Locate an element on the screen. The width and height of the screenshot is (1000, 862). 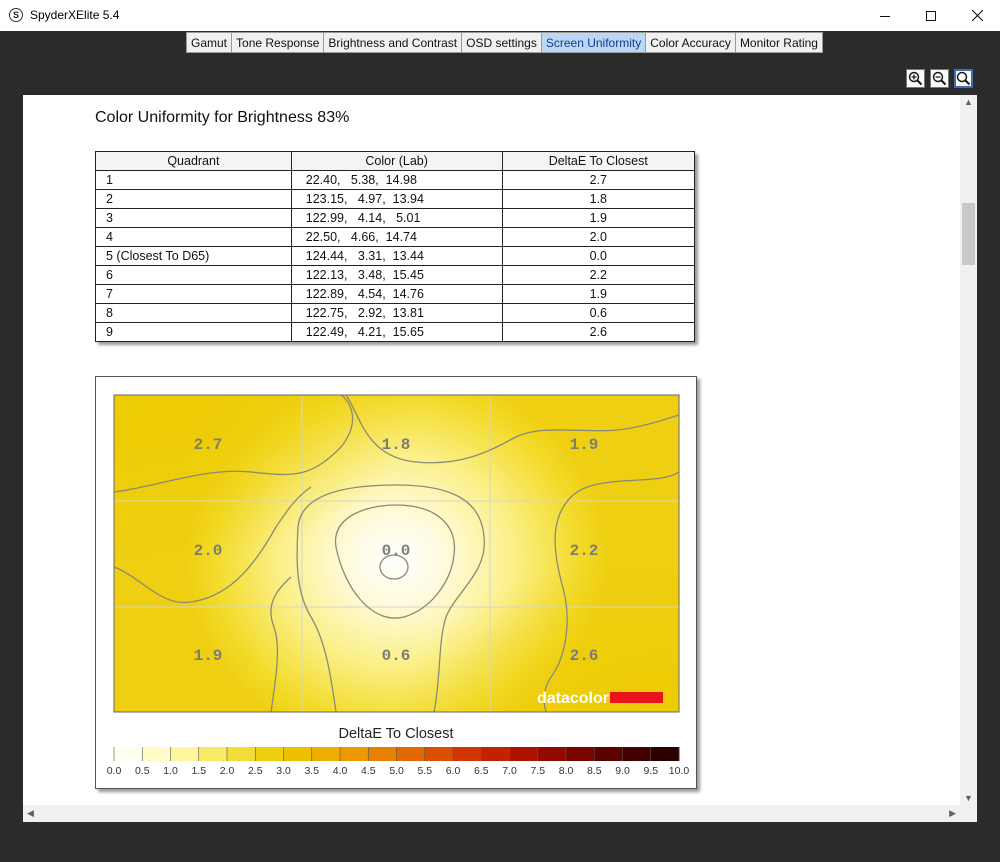
column-header-color-lab: Color (Lab) is located at coordinates (396, 161).